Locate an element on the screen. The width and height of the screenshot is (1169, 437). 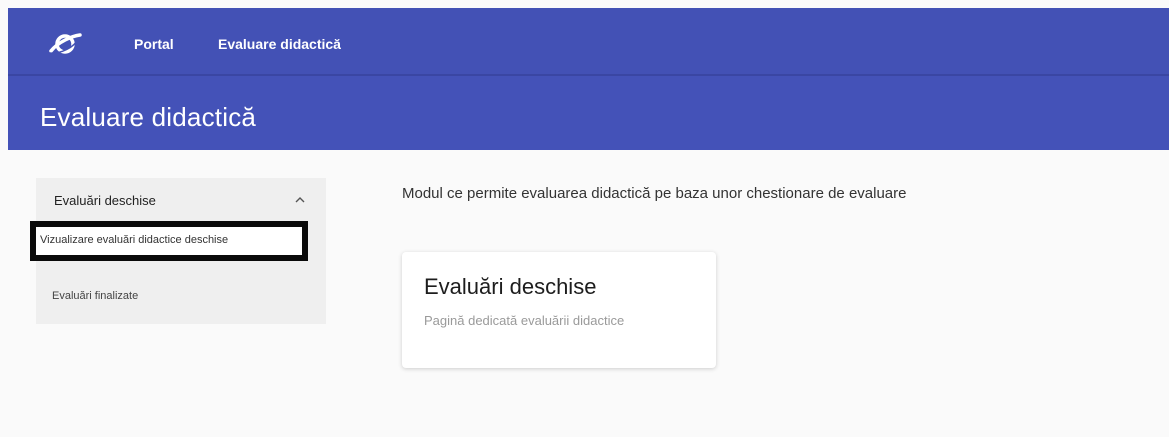
sidebar-item-evaluari-finalizate: Evaluări finalizate is located at coordinates (95, 296).